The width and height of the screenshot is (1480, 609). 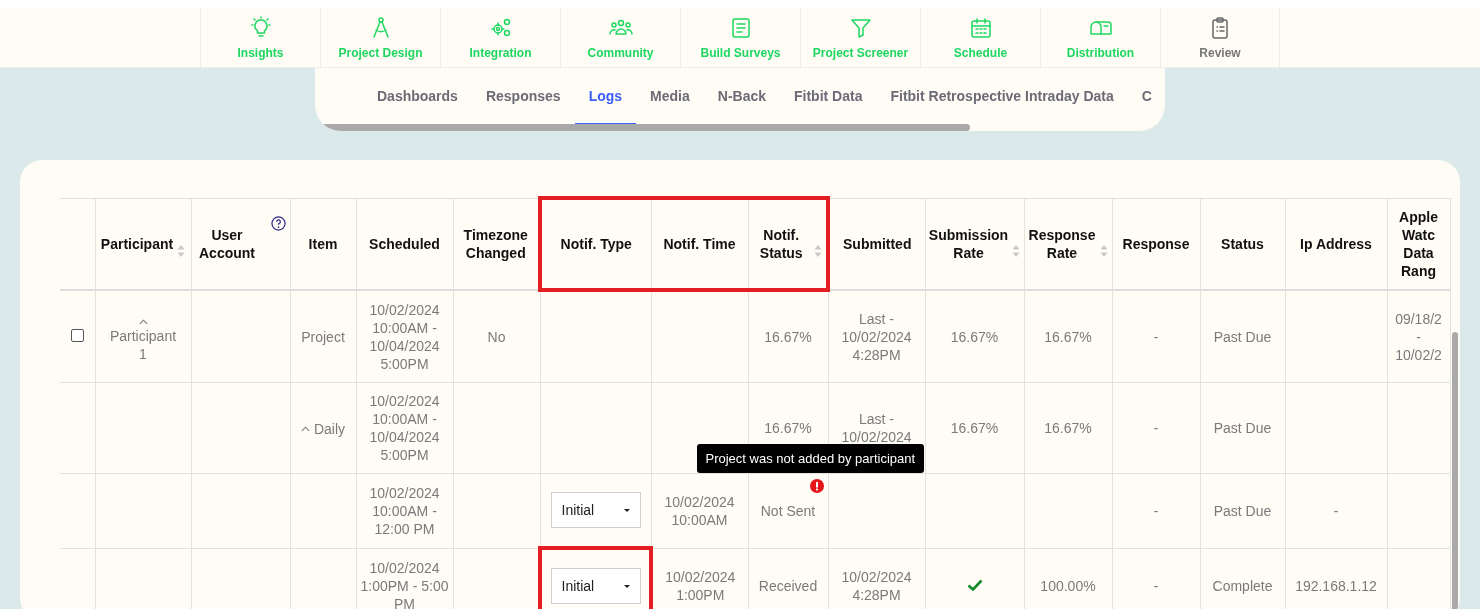 I want to click on column-label: Submission Rate, so click(x=968, y=243).